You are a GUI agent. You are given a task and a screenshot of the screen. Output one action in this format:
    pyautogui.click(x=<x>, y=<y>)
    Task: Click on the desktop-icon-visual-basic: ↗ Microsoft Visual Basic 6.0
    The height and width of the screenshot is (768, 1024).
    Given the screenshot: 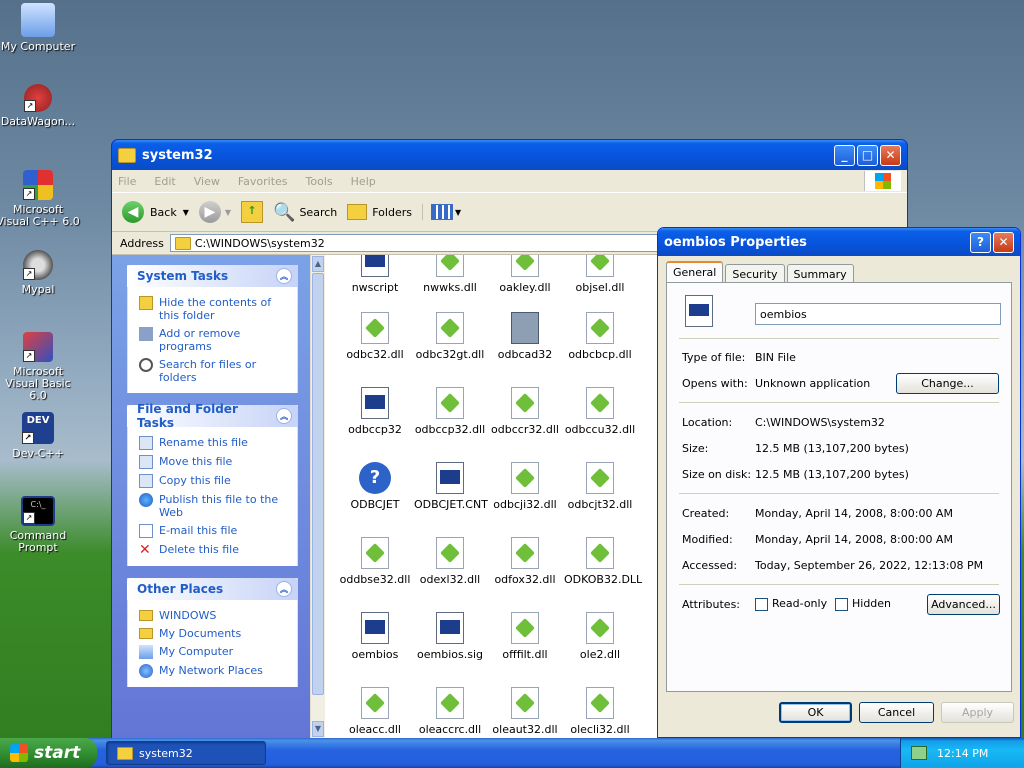 What is the action you would take?
    pyautogui.click(x=40, y=367)
    